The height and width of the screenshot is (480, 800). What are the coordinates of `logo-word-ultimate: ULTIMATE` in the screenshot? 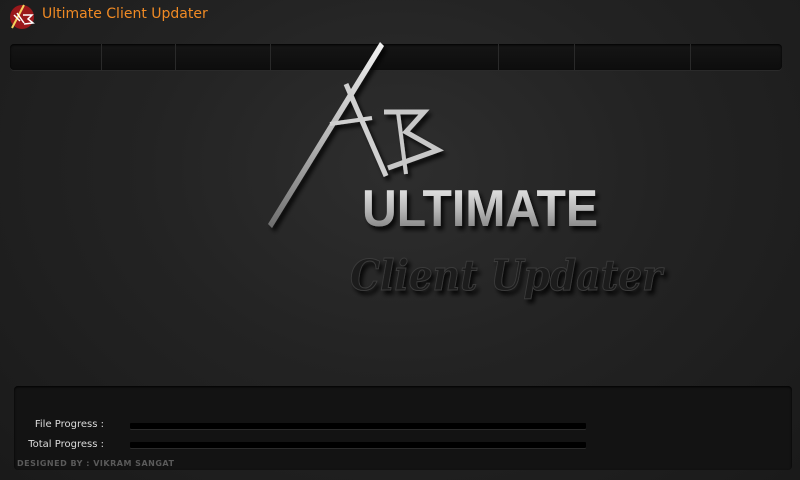 It's located at (480, 209).